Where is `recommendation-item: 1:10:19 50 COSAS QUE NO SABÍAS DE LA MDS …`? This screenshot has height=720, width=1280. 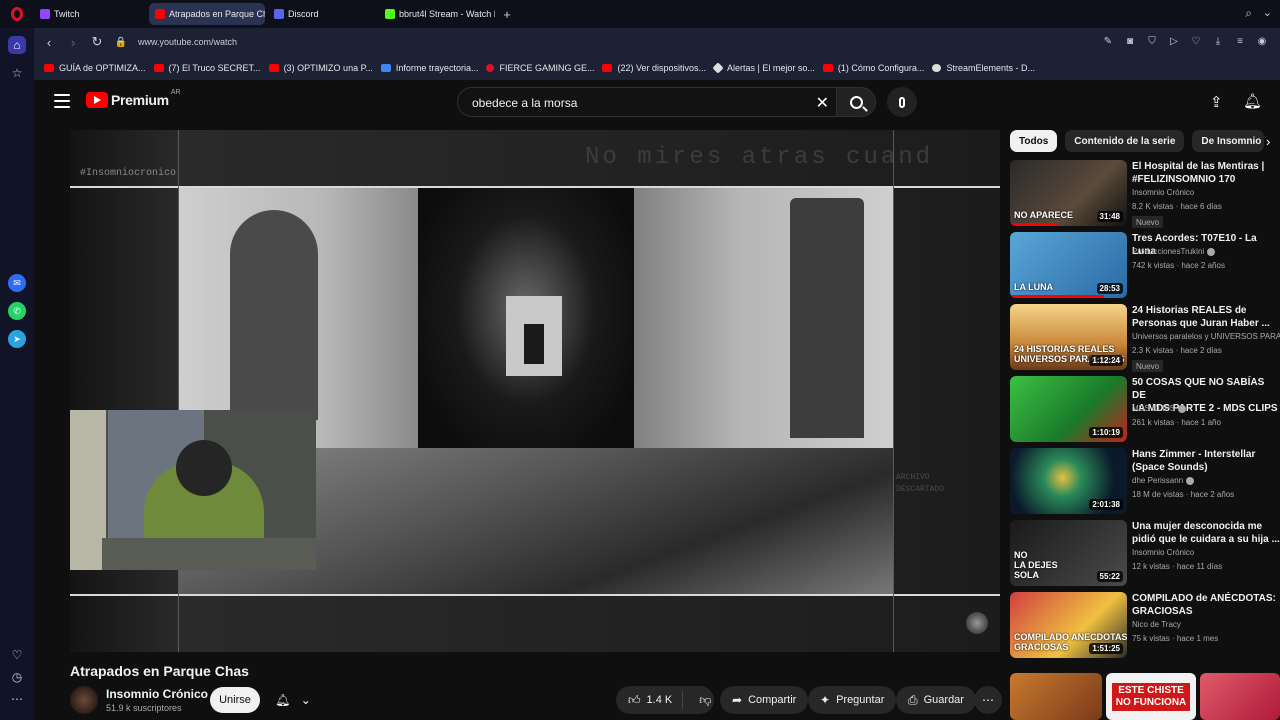 recommendation-item: 1:10:19 50 COSAS QUE NO SABÍAS DE LA MDS … is located at coordinates (1145, 409).